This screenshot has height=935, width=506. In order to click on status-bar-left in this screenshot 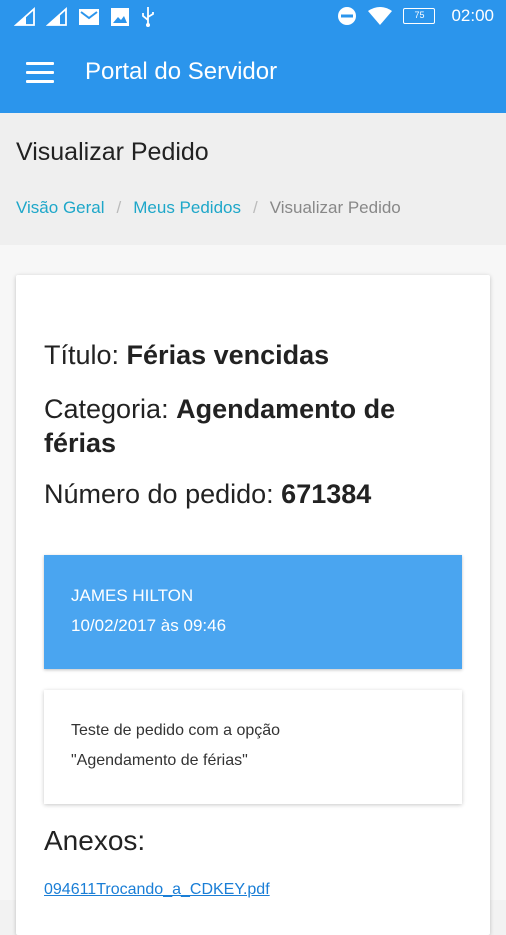, I will do `click(85, 17)`.